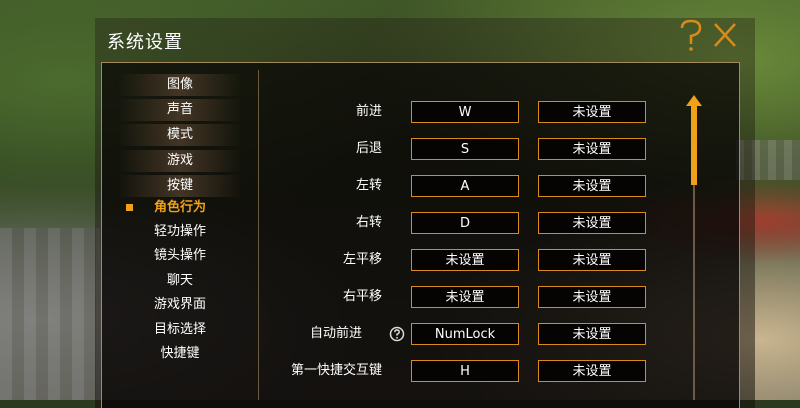  Describe the element at coordinates (694, 247) in the screenshot. I see `bindings-scrollbar` at that location.